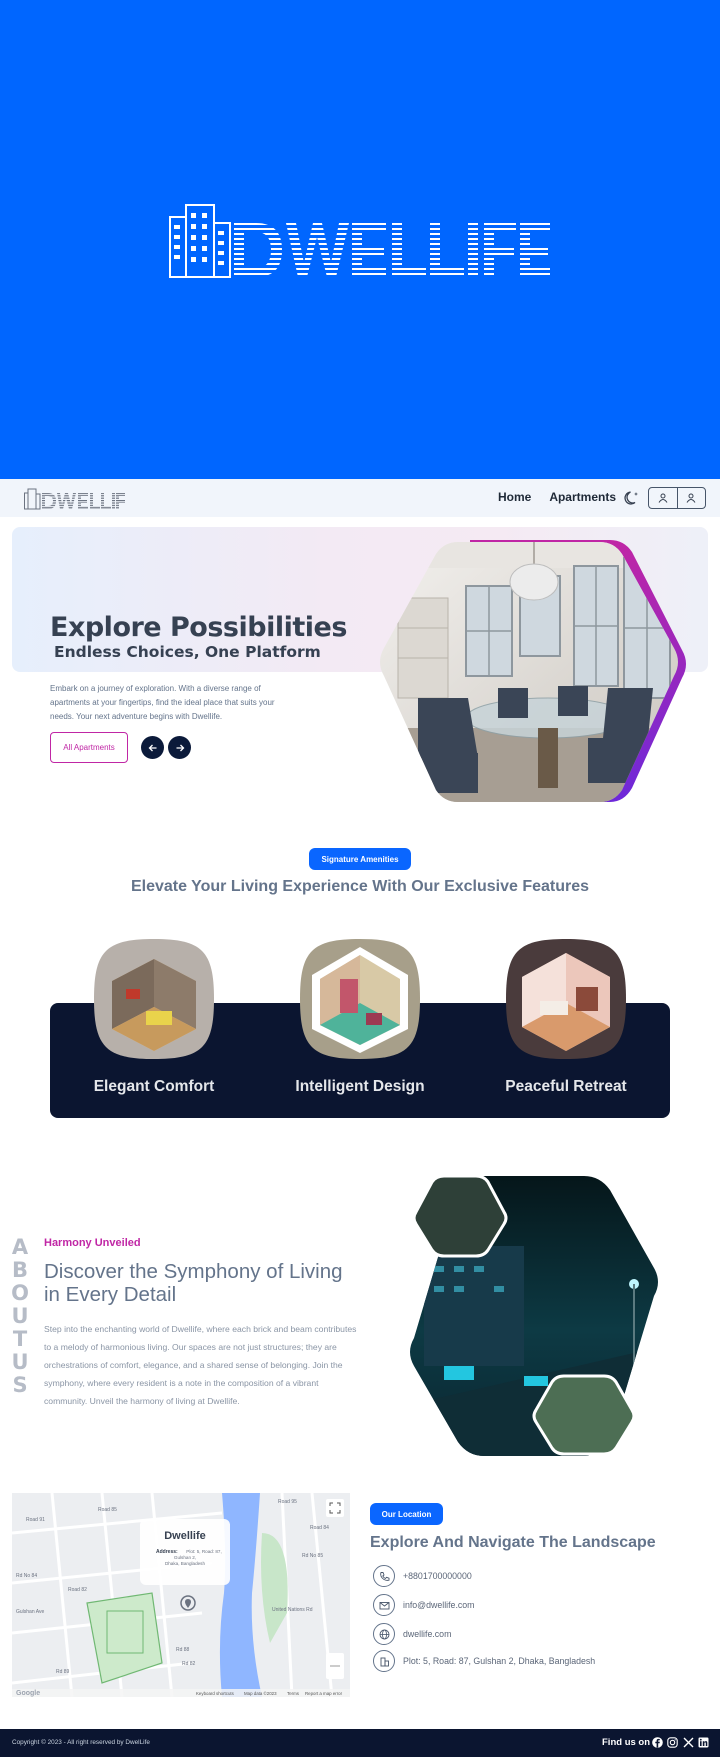 The height and width of the screenshot is (1757, 720). What do you see at coordinates (287, 1502) in the screenshot?
I see `map-road-label: Road 95` at bounding box center [287, 1502].